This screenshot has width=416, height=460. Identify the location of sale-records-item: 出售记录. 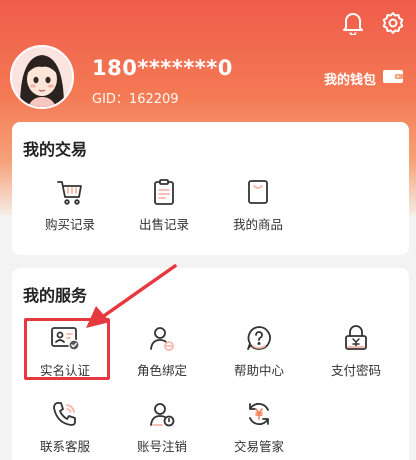
(164, 205).